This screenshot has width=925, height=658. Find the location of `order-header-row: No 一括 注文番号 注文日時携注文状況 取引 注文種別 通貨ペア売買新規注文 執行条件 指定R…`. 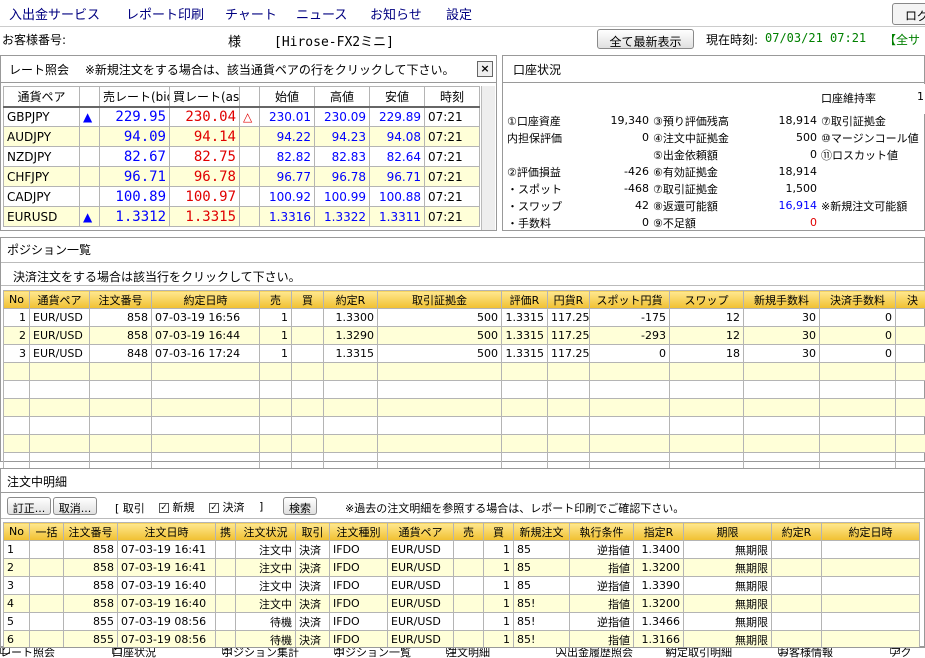

order-header-row: No 一括 注文番号 注文日時携注文状況 取引 注文種別 通貨ペア売買新規注文 執行条件 指定R… is located at coordinates (461, 531).